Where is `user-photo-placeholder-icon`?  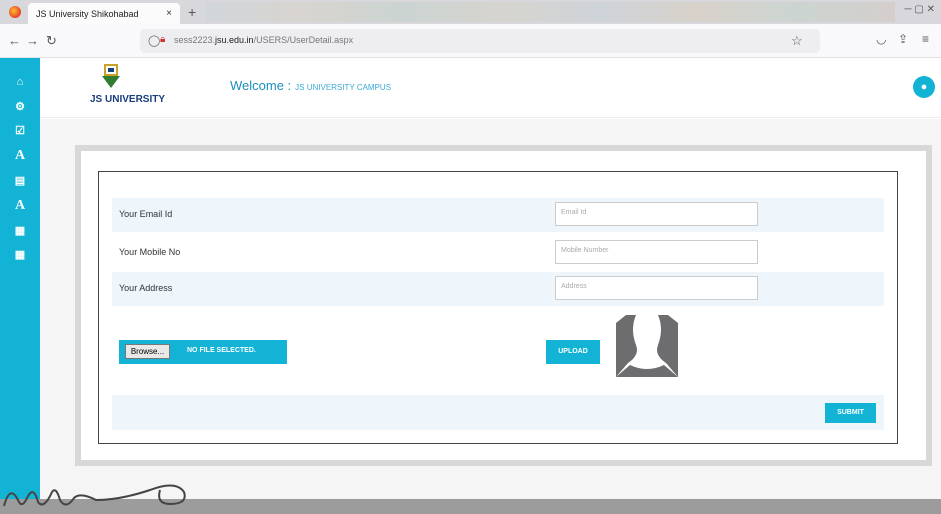
user-photo-placeholder-icon is located at coordinates (647, 346).